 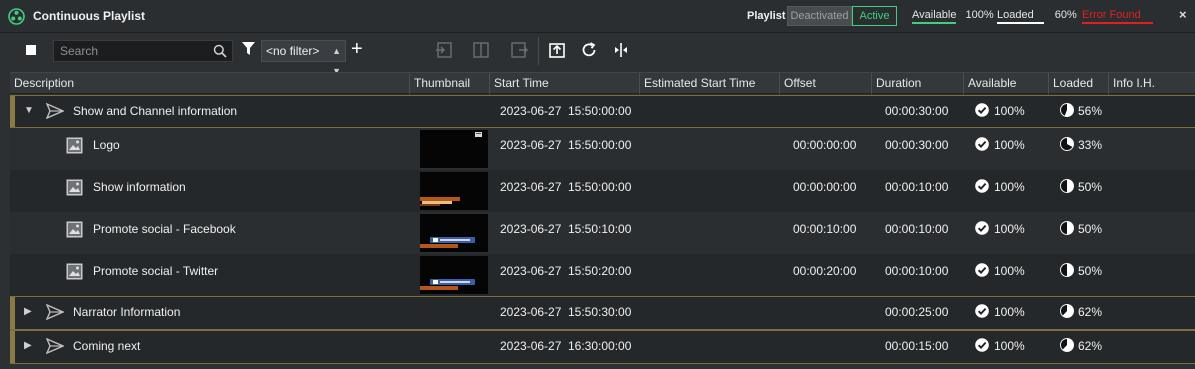 What do you see at coordinates (139, 187) in the screenshot?
I see `row-description: Show information` at bounding box center [139, 187].